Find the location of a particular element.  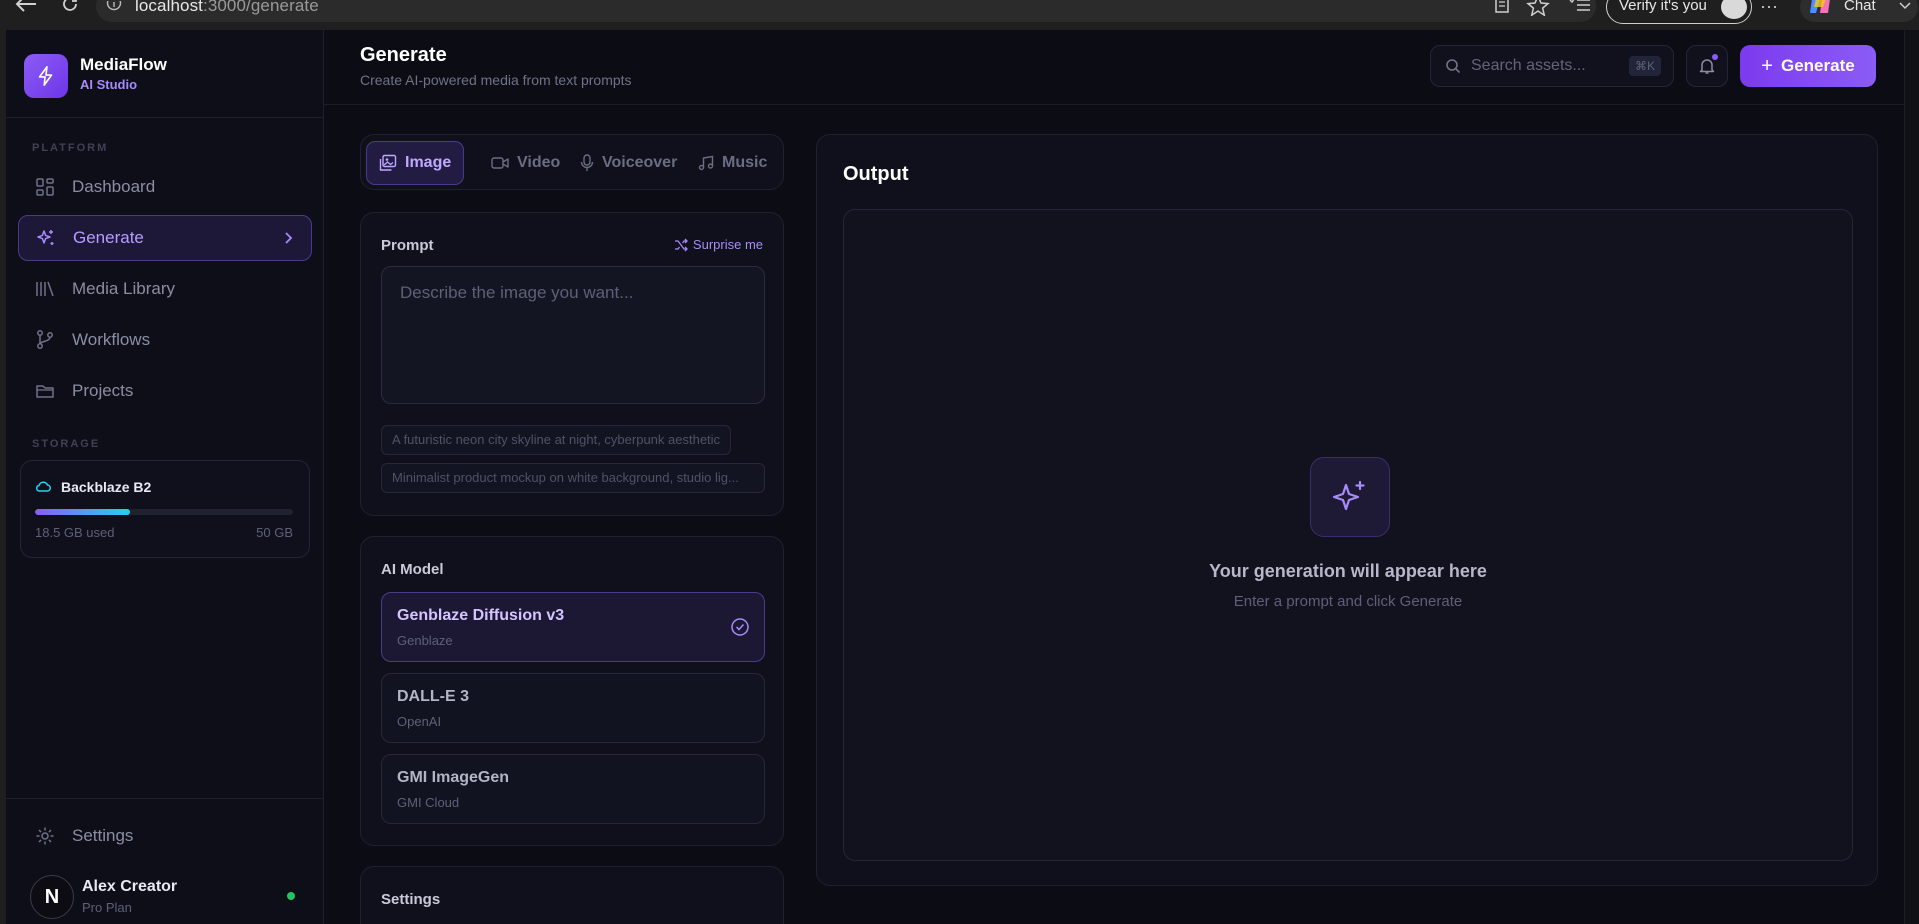

model-option-dall-e-3: DALL-E 3 OpenAI is located at coordinates (573, 708).